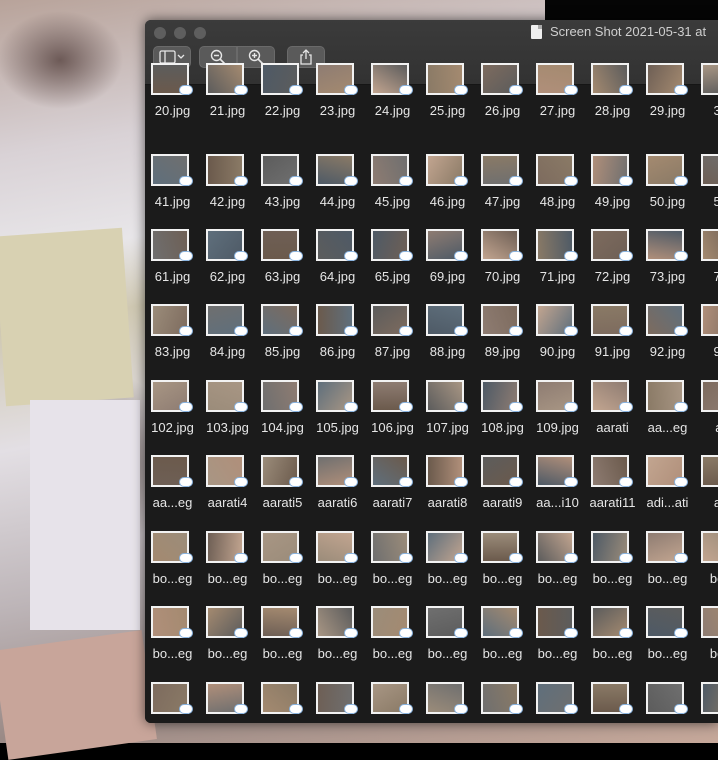 This screenshot has height=760, width=718. Describe the element at coordinates (447, 341) in the screenshot. I see `thumbnail-item: 88.jpg` at that location.